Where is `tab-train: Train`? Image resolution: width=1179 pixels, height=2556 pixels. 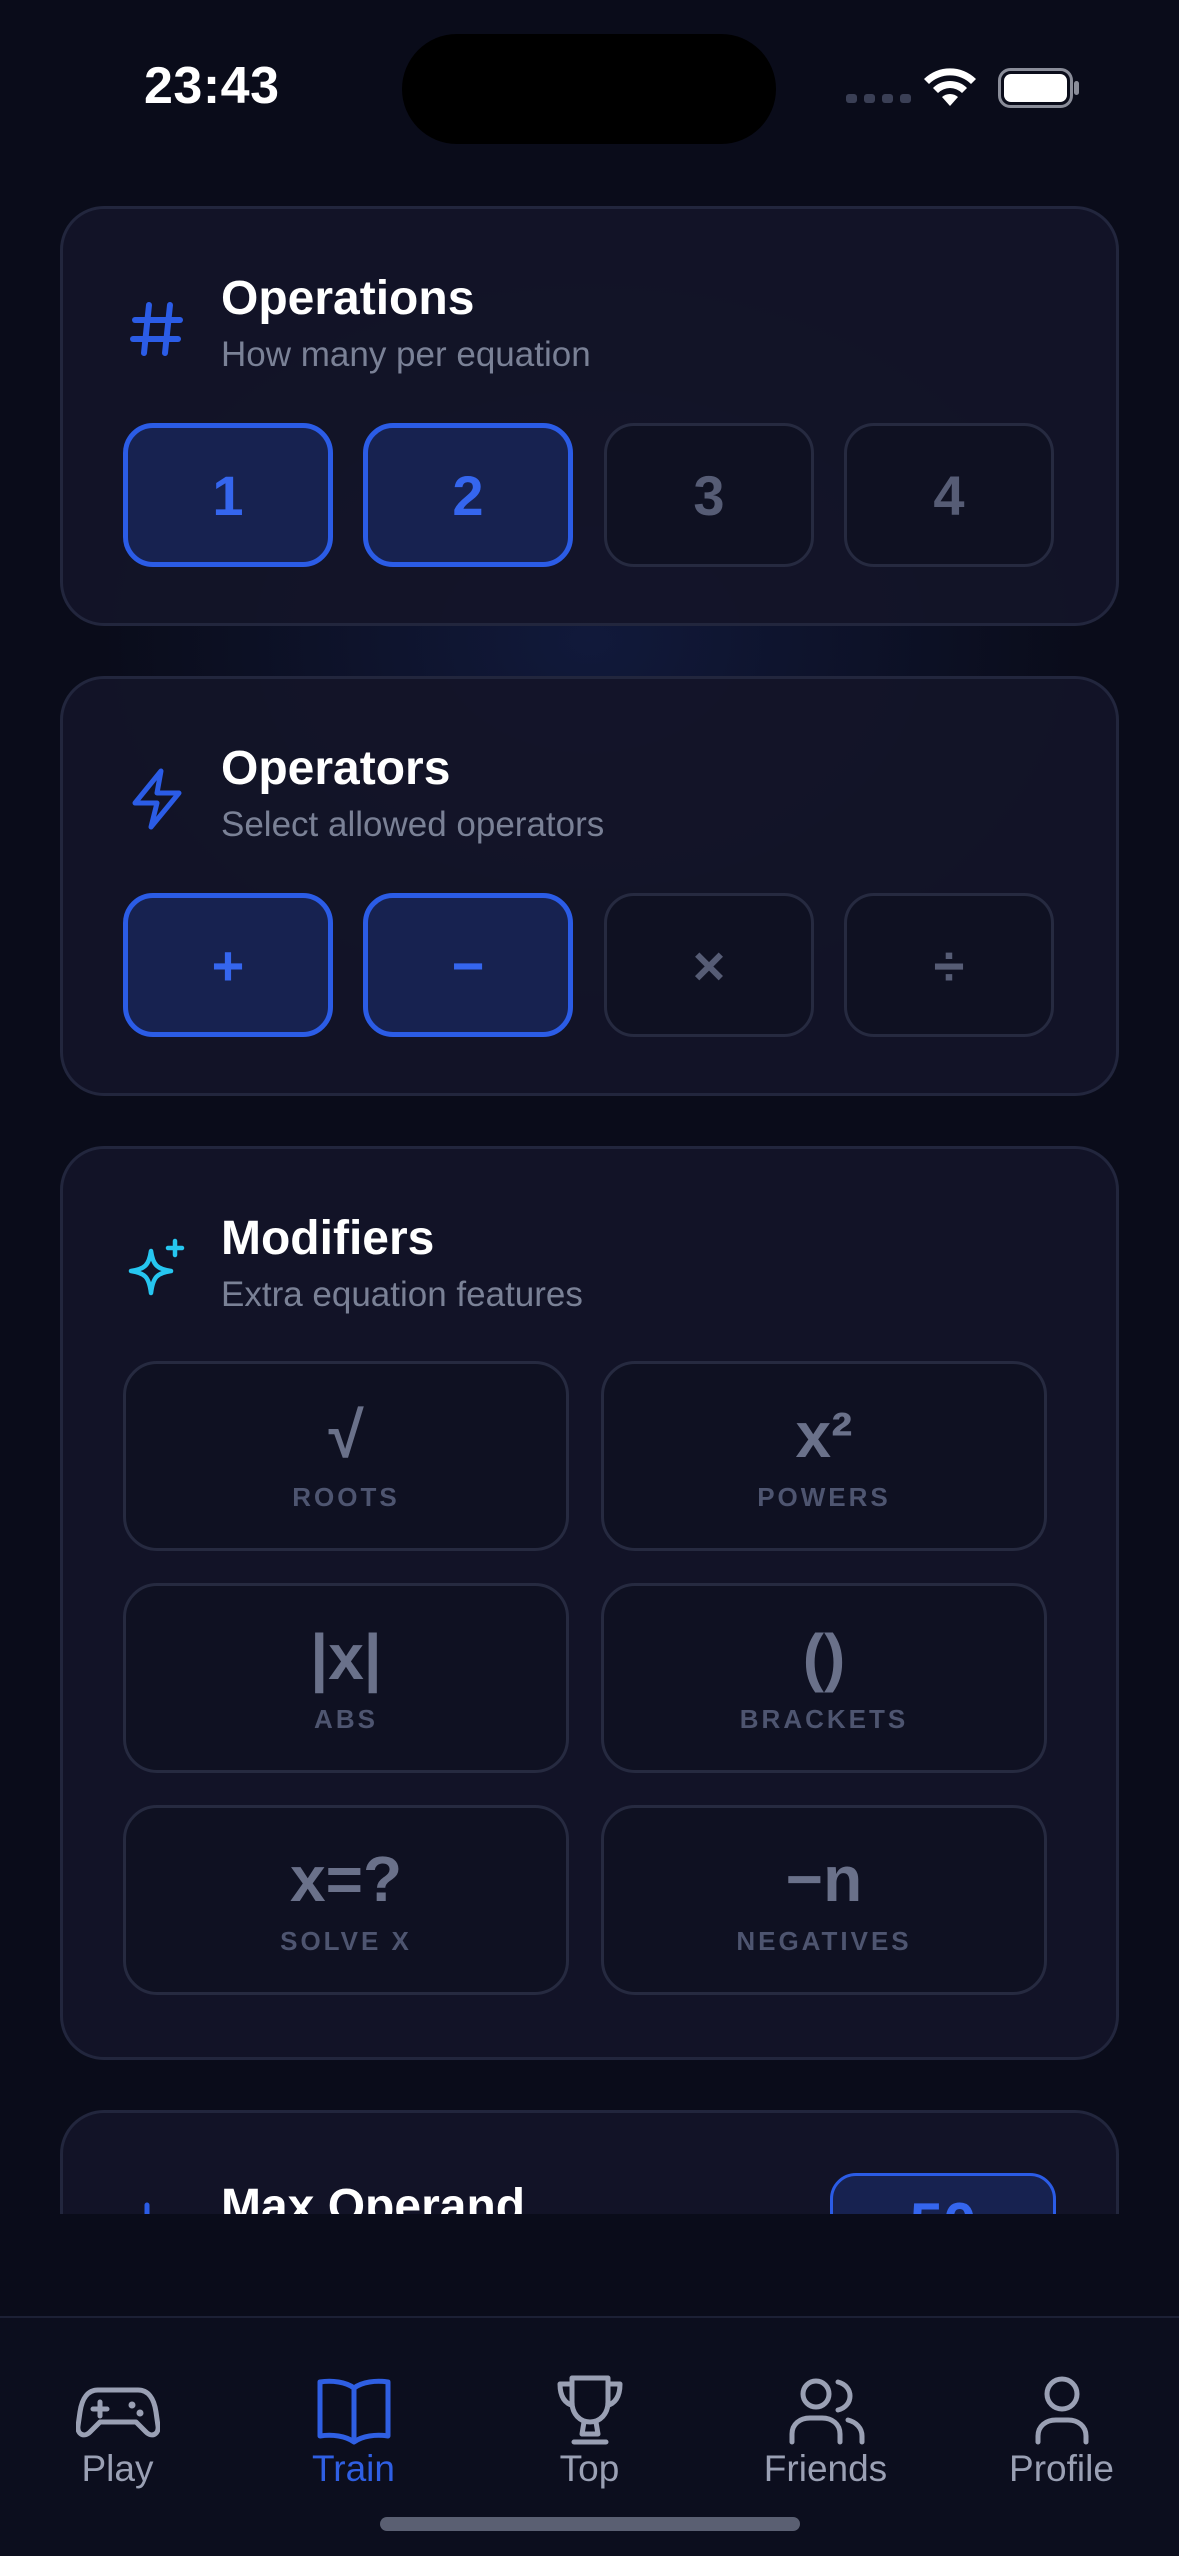
tab-train: Train is located at coordinates (353, 2418).